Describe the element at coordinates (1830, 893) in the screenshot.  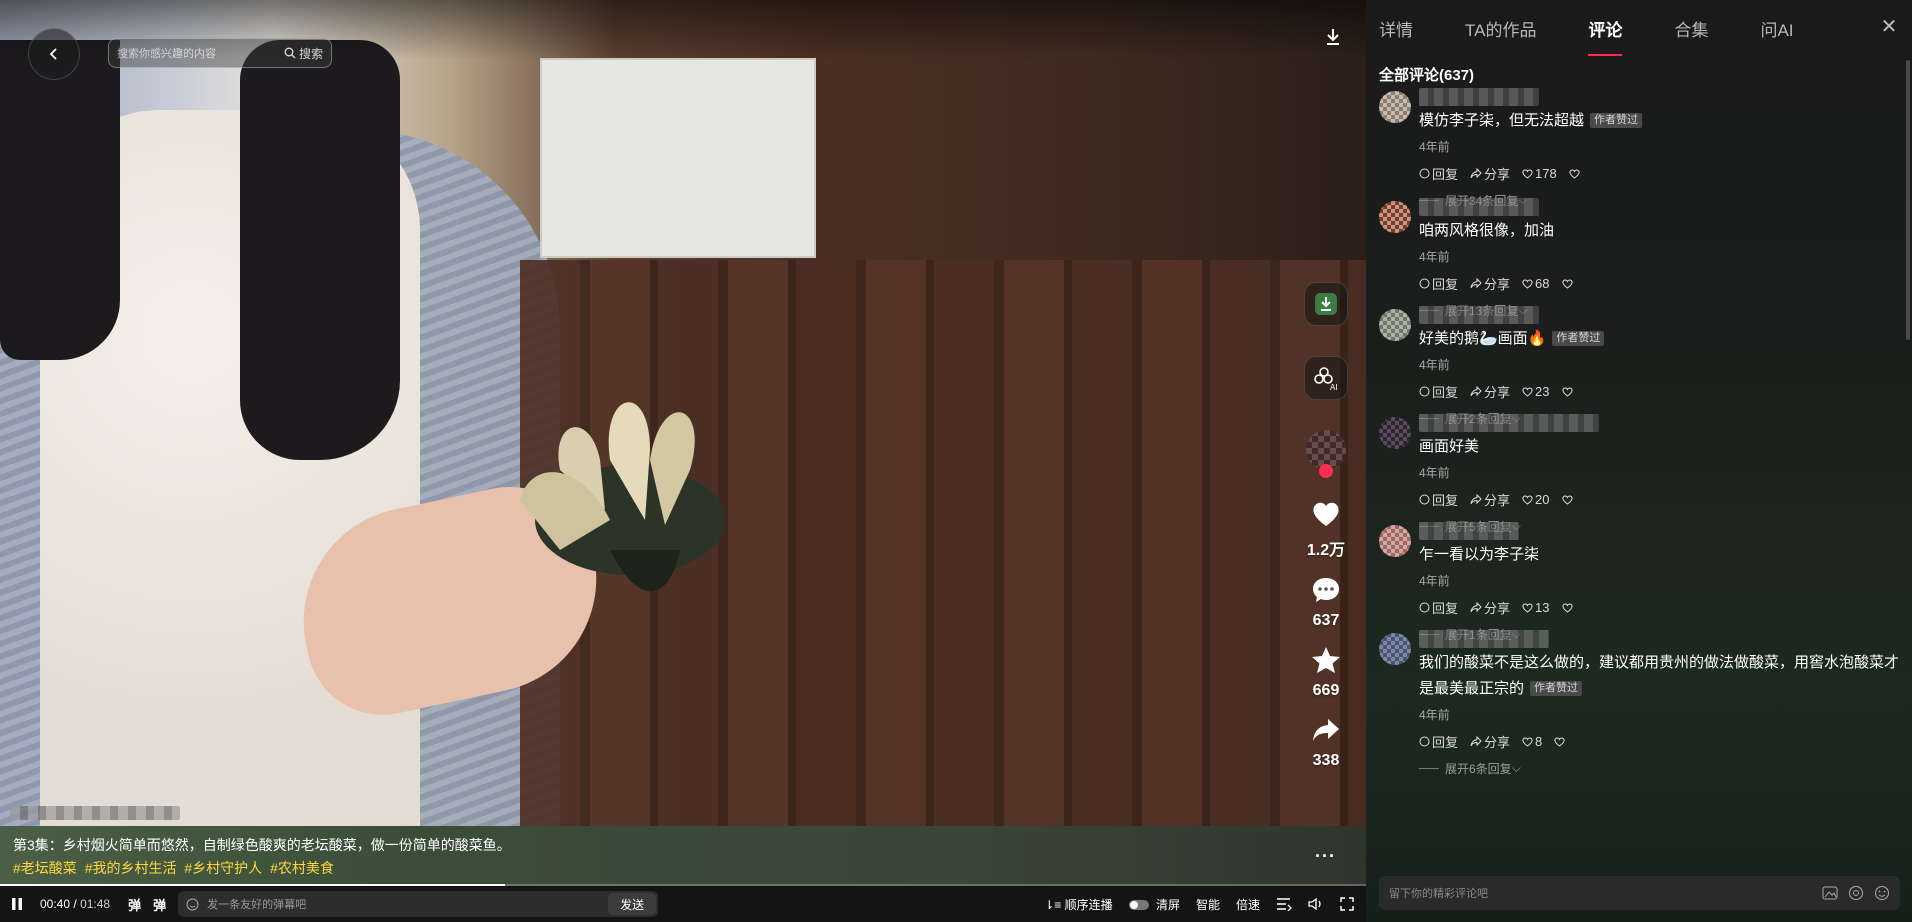
I see `image-icon` at that location.